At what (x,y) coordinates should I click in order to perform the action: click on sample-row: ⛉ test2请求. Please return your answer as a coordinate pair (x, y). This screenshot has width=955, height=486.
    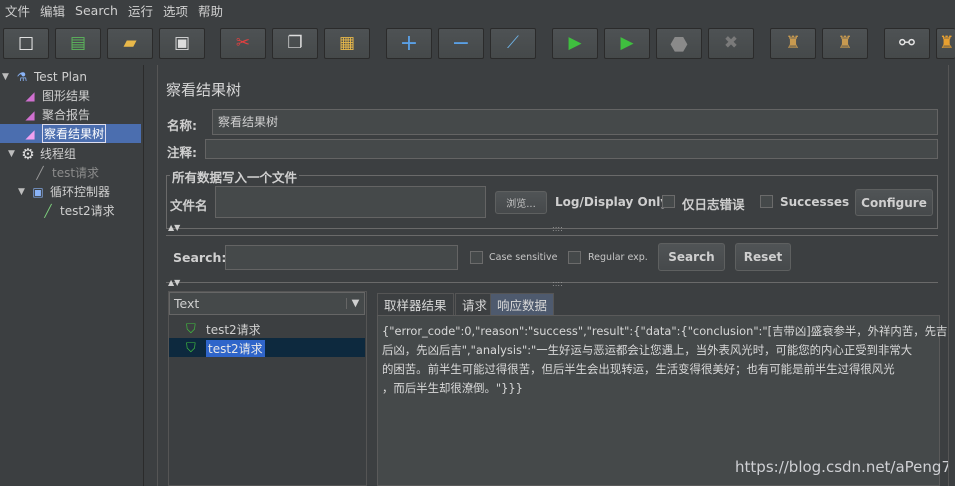
    Looking at the image, I should click on (223, 329).